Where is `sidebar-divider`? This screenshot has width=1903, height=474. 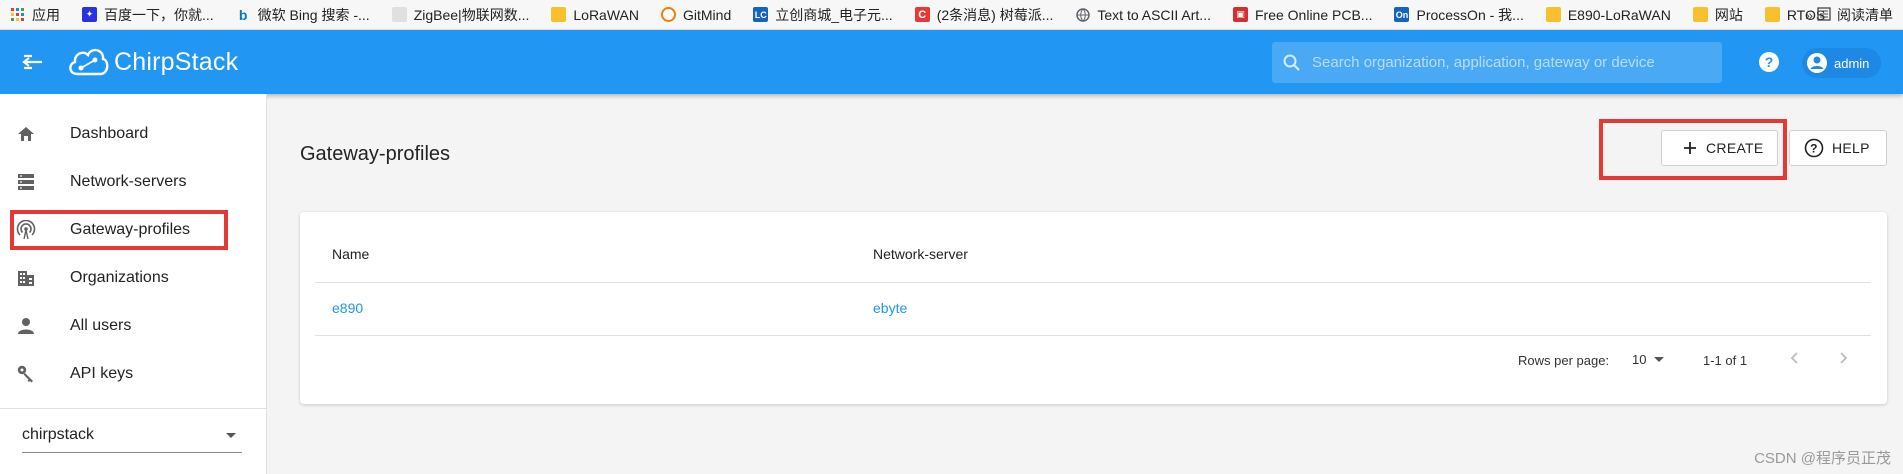
sidebar-divider is located at coordinates (133, 408).